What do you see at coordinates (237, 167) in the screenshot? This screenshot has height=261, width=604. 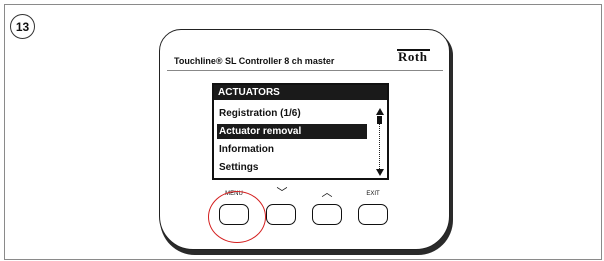 I see `menu-item-settings: Settings` at bounding box center [237, 167].